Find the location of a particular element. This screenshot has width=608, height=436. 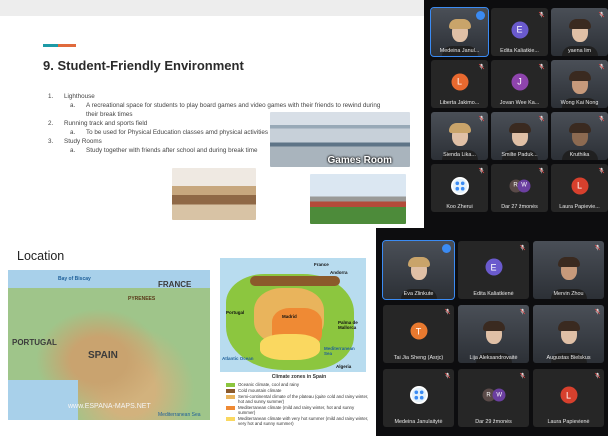

participant-tile: E Edita Kaliatkienė is located at coordinates (493, 270).